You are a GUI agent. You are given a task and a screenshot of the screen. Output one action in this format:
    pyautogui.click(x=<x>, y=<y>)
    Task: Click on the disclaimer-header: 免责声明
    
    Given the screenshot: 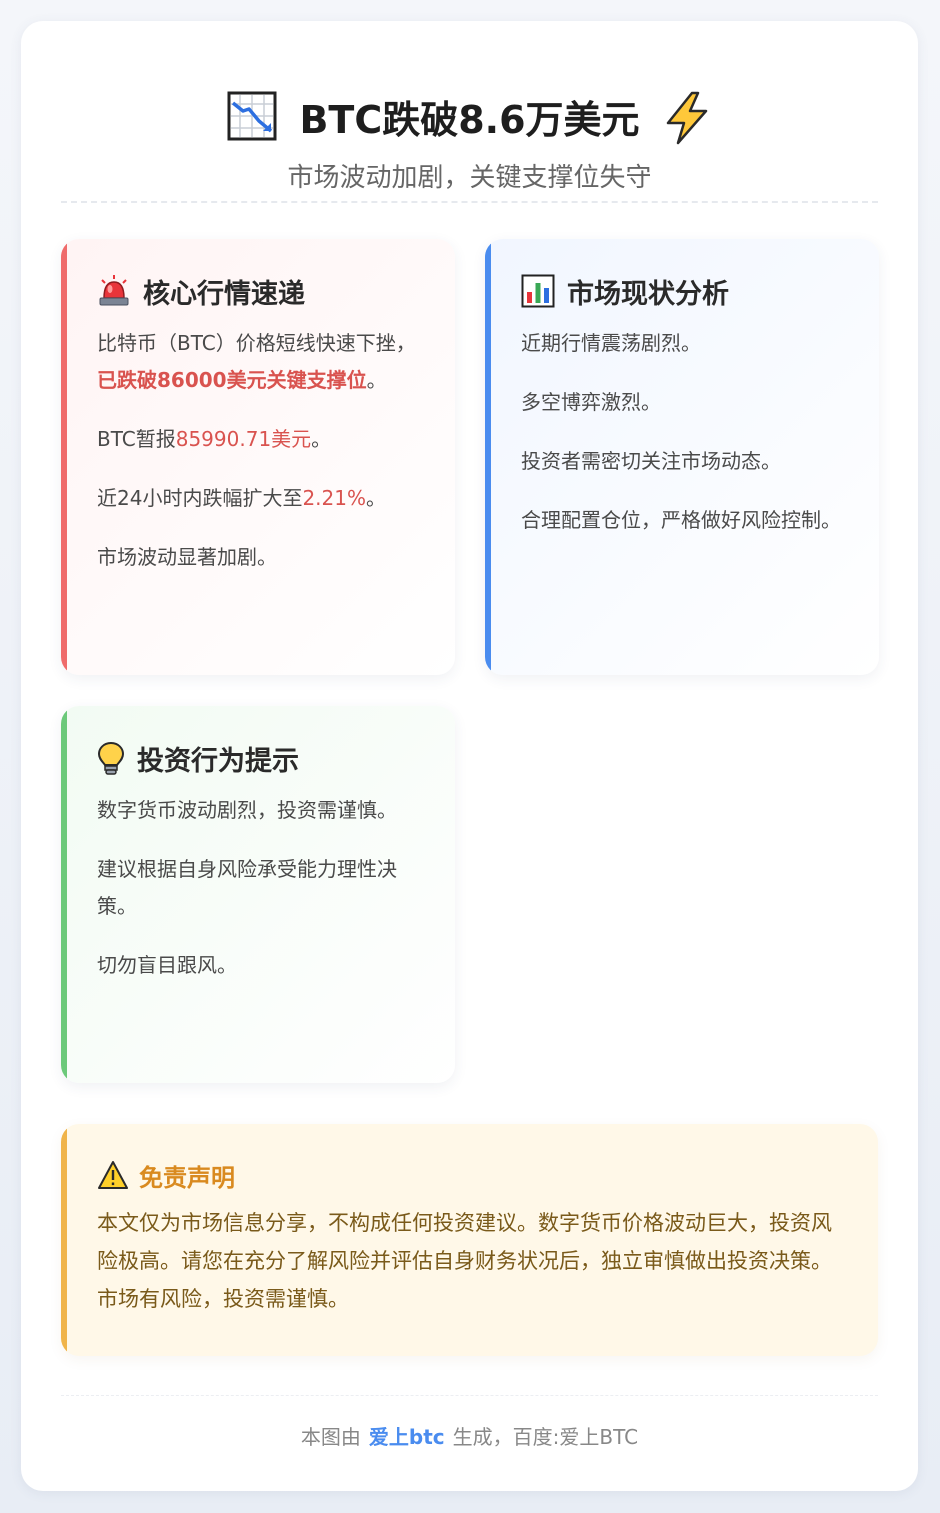 What is the action you would take?
    pyautogui.click(x=471, y=1175)
    